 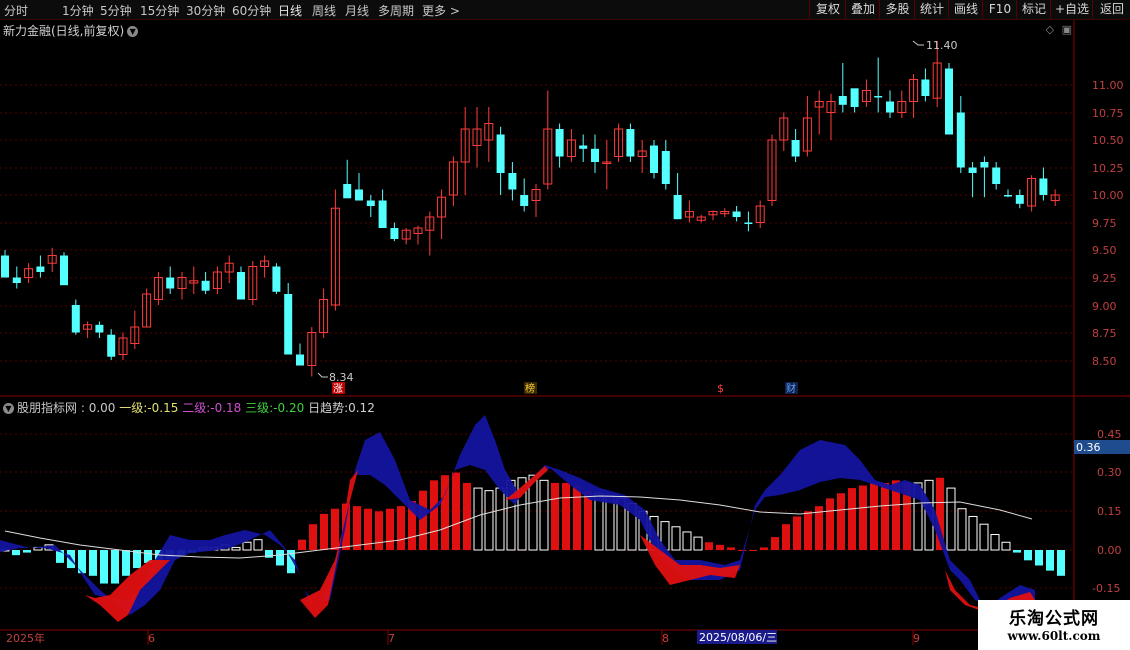 I want to click on event-marker-text: 财, so click(x=791, y=388).